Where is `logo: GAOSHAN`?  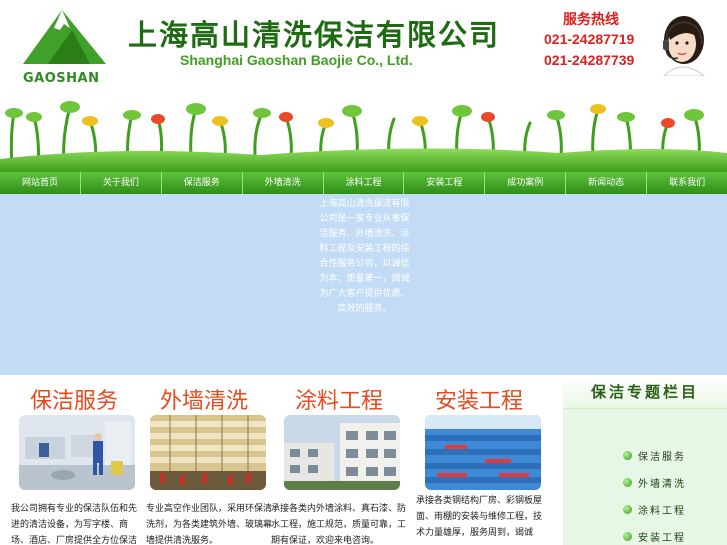 logo: GAOSHAN is located at coordinates (65, 47).